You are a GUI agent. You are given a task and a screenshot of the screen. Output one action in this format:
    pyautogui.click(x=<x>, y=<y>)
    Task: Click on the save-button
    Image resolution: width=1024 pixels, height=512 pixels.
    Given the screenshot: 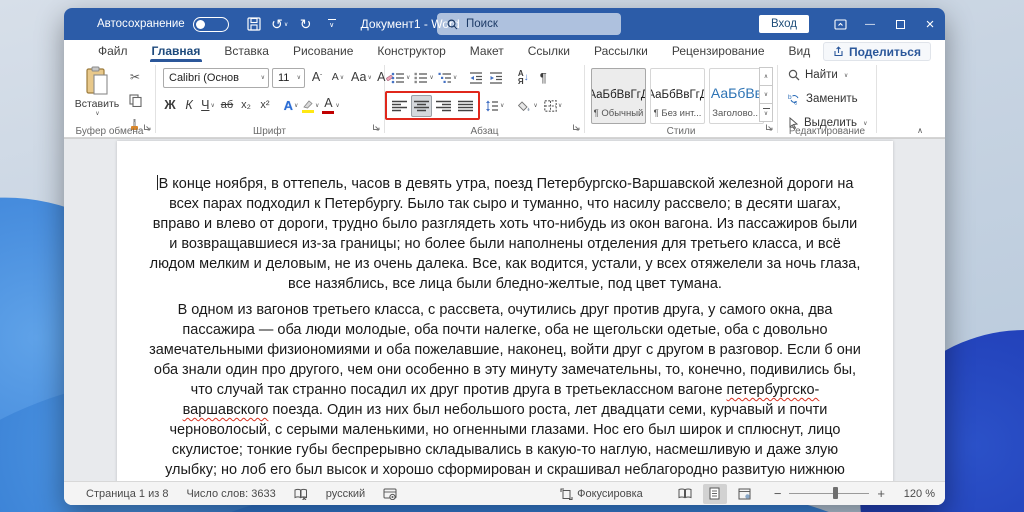 What is the action you would take?
    pyautogui.click(x=254, y=24)
    